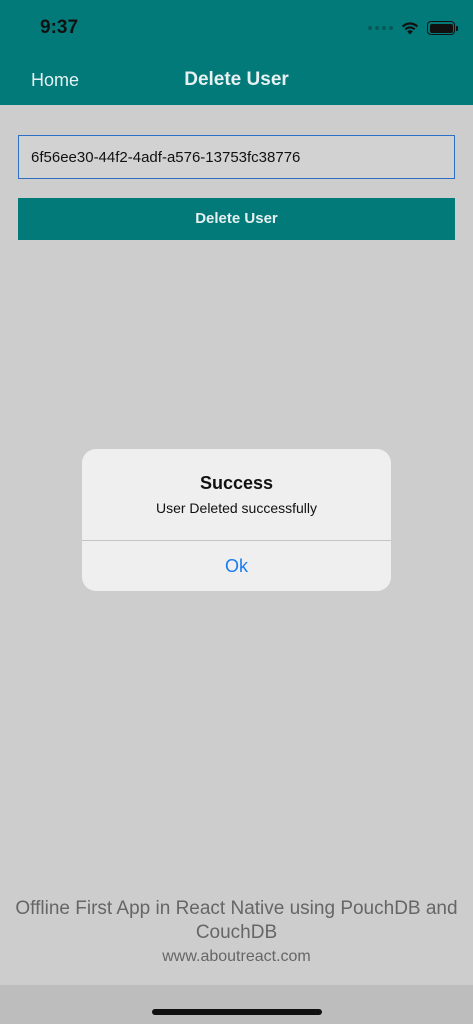  Describe the element at coordinates (237, 1012) in the screenshot. I see `home-indicator` at that location.